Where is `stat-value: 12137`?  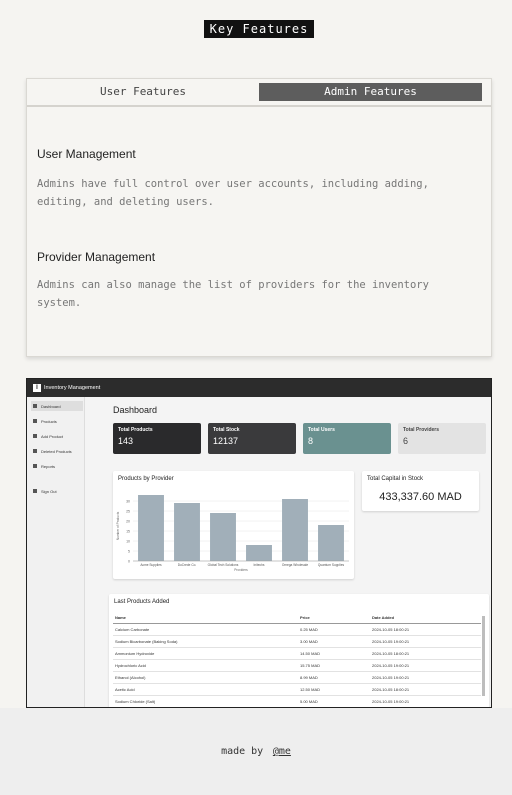
stat-value: 12137 is located at coordinates (226, 441).